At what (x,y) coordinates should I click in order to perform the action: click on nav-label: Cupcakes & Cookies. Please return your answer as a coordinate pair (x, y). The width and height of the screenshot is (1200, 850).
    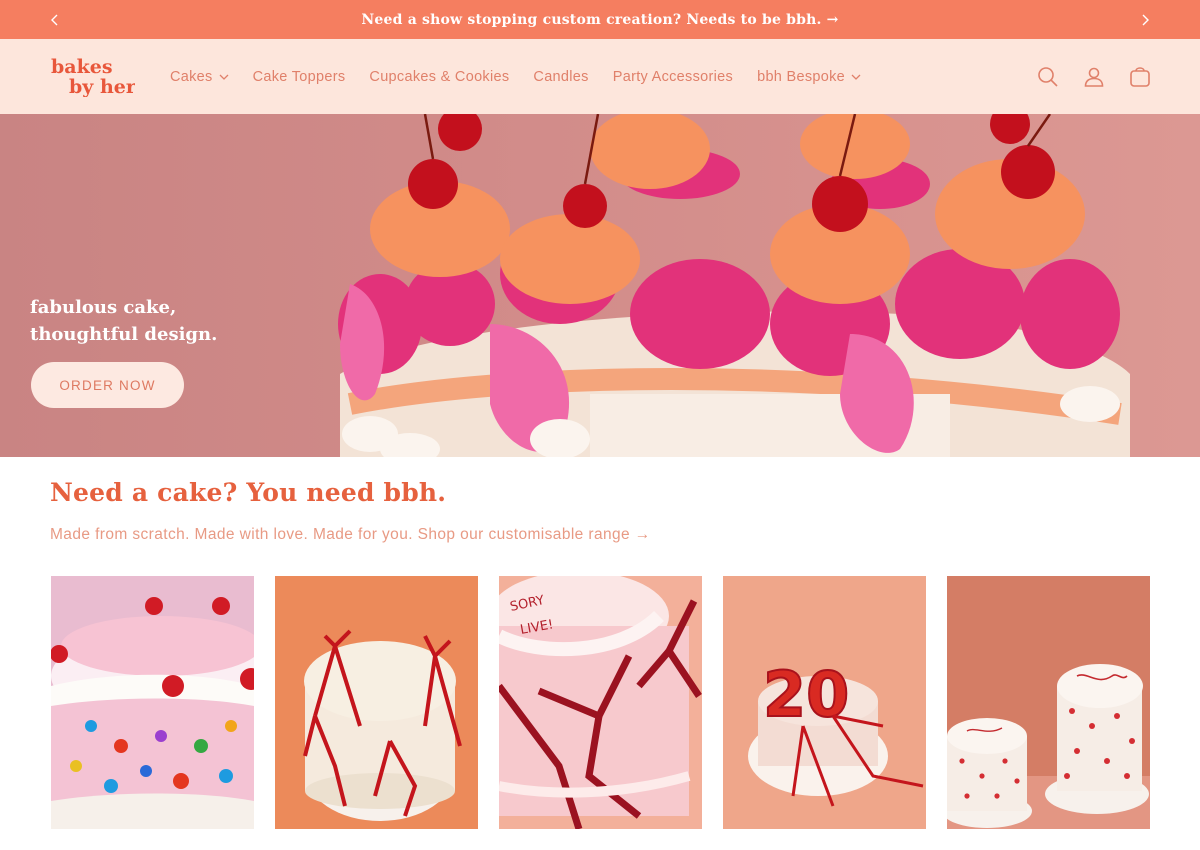
    Looking at the image, I should click on (439, 76).